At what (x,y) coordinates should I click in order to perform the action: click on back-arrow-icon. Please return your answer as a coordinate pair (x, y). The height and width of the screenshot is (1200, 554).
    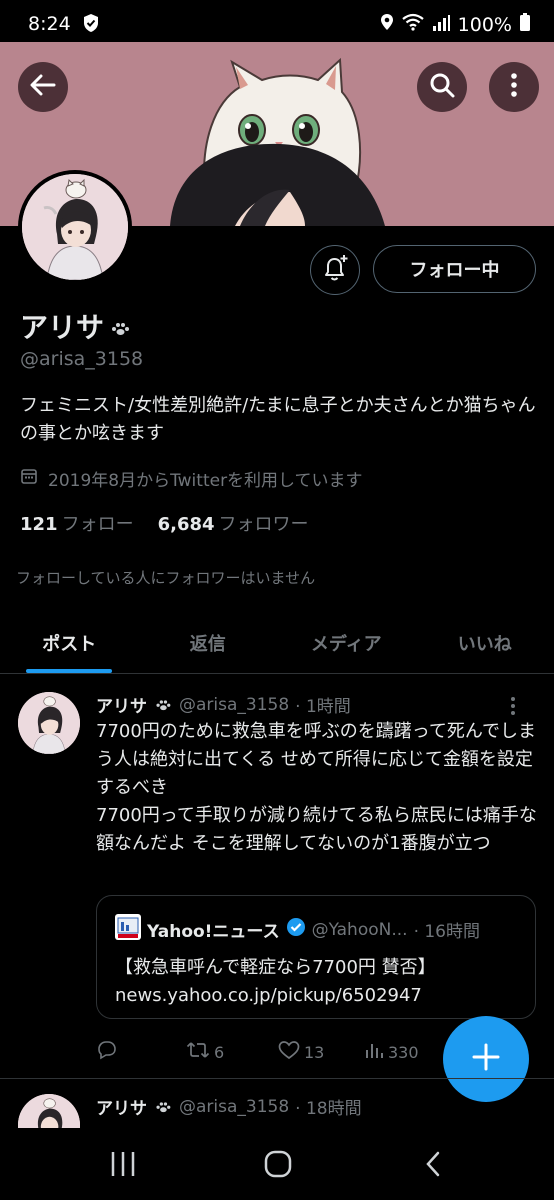
    Looking at the image, I should click on (43, 87).